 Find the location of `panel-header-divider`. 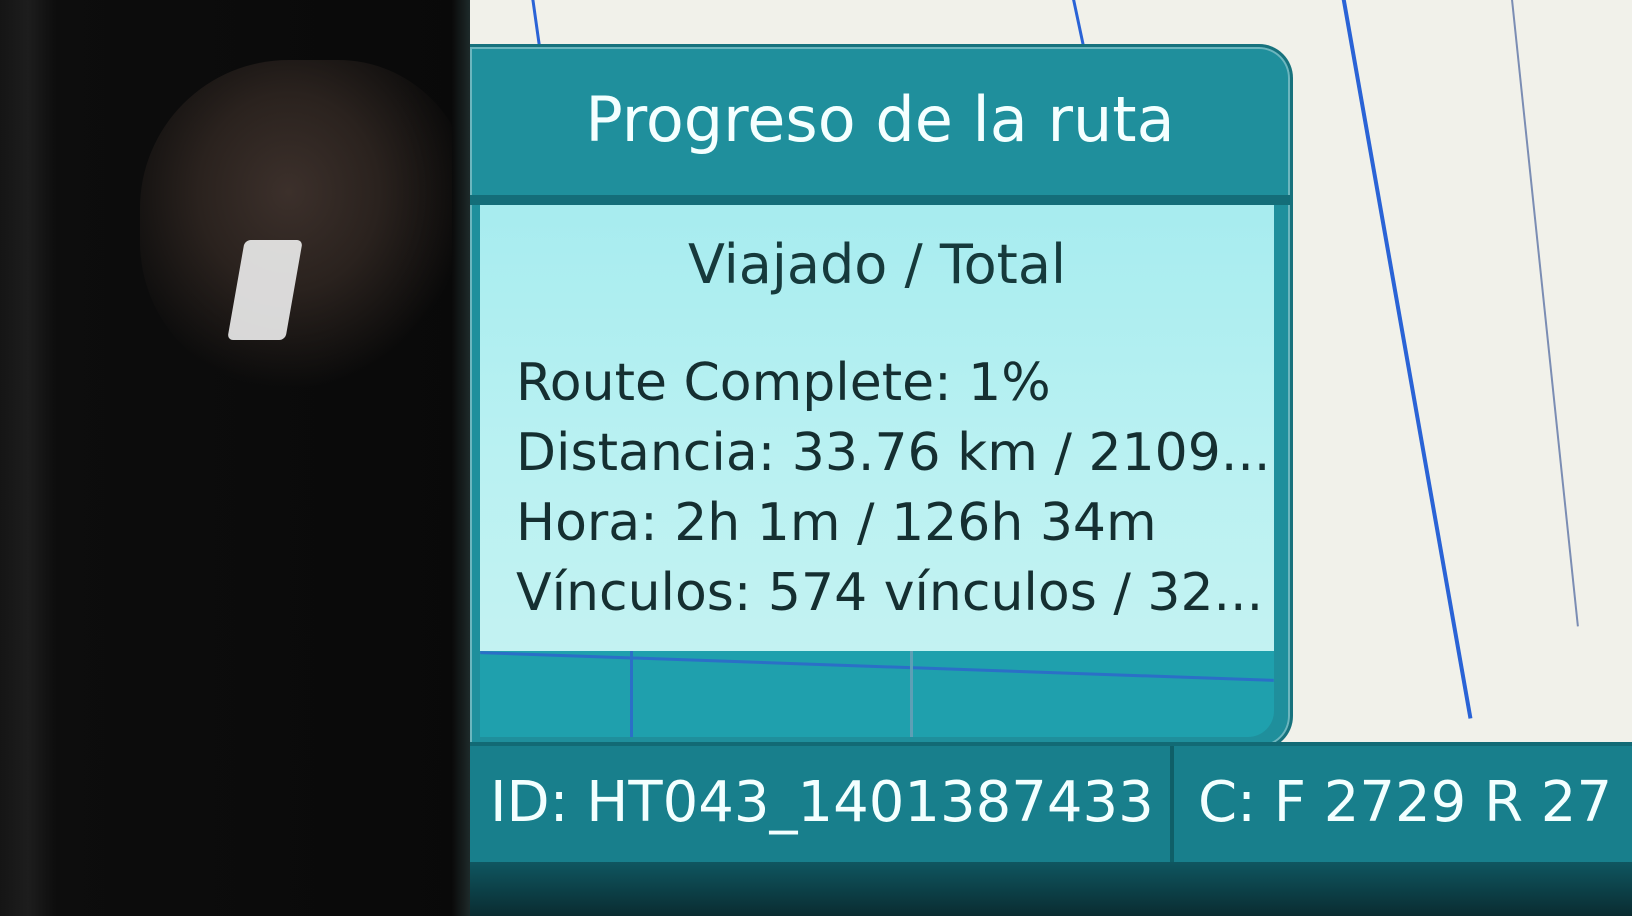

panel-header-divider is located at coordinates (880, 200).